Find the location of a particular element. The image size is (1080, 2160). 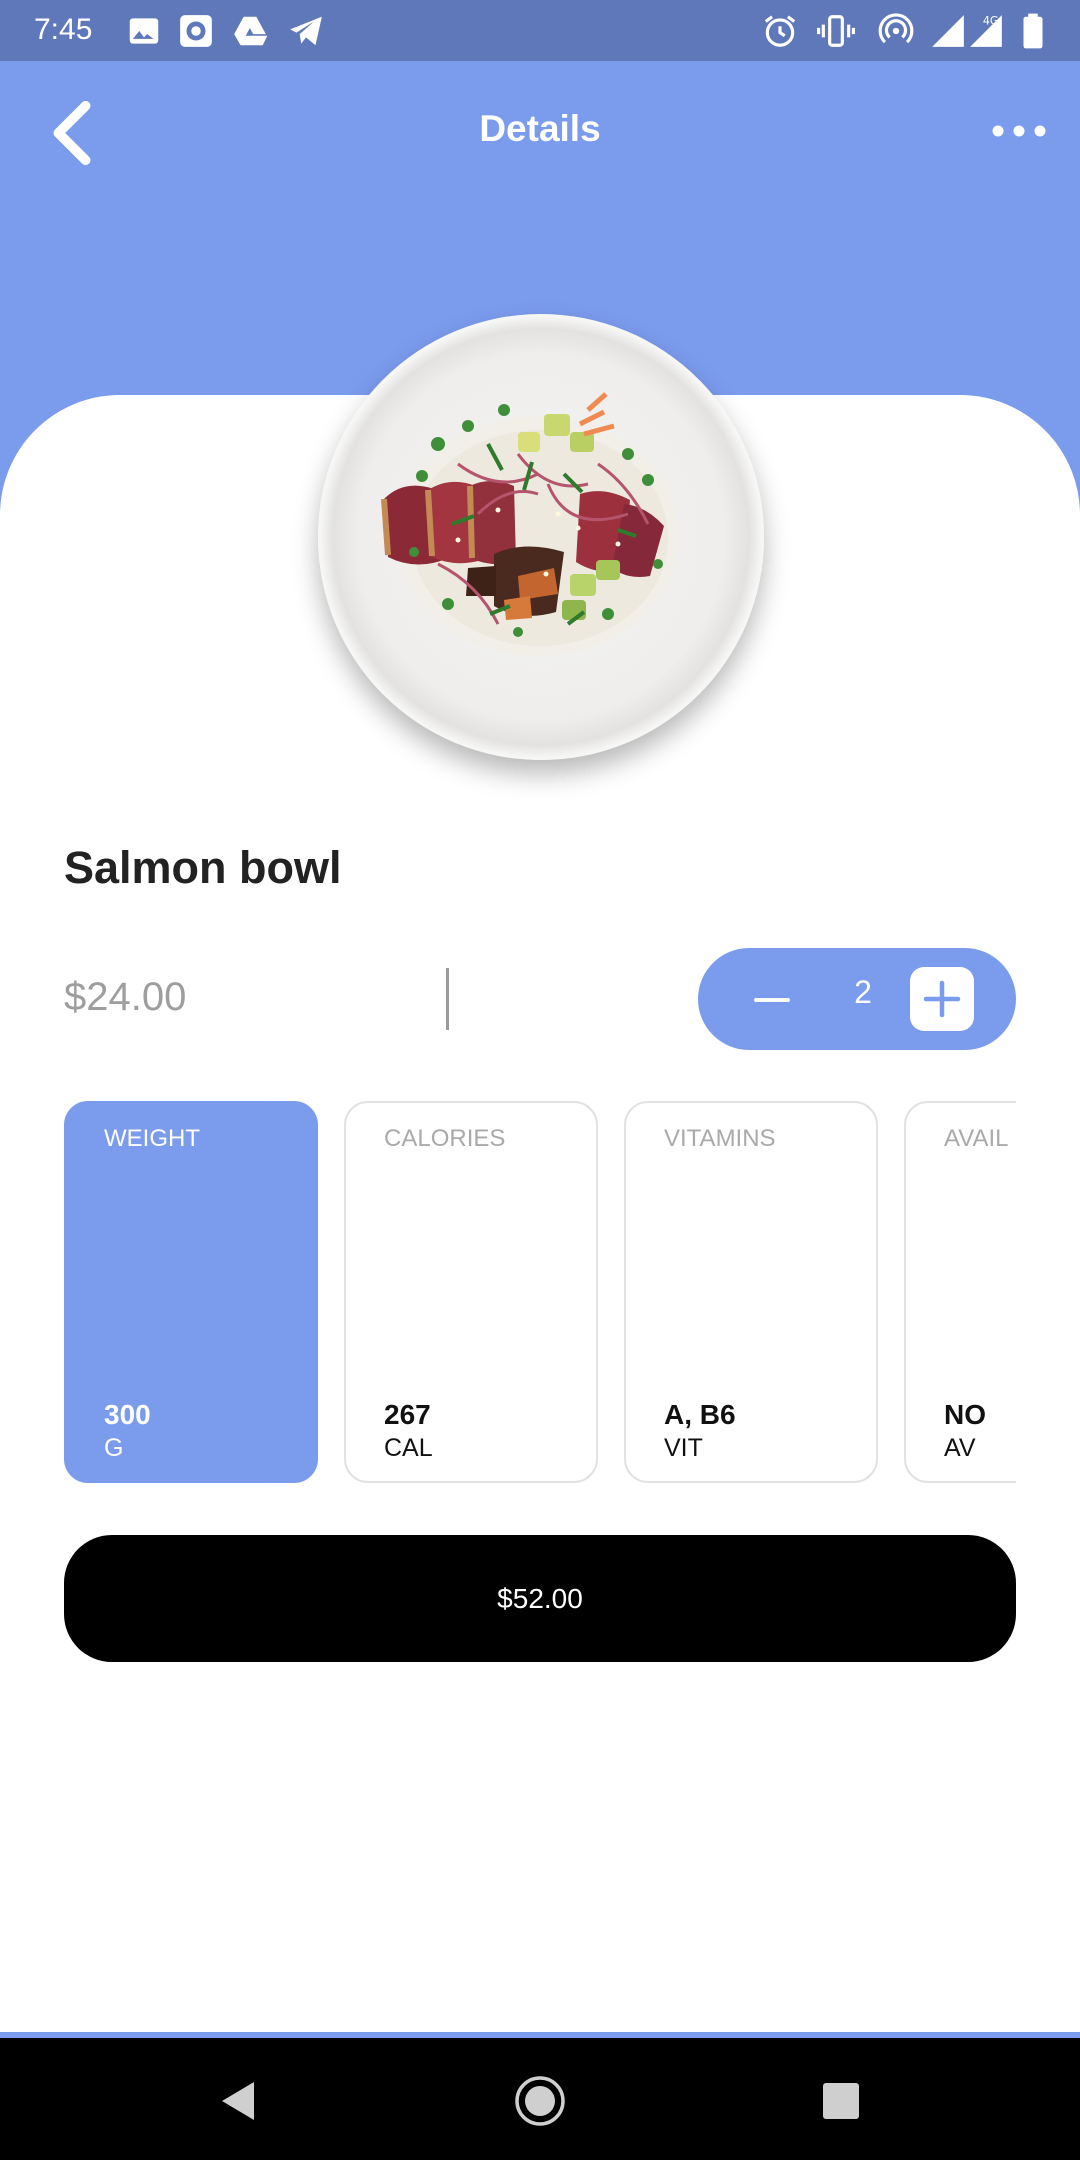

signal-4g-icon: 4G is located at coordinates (986, 31).